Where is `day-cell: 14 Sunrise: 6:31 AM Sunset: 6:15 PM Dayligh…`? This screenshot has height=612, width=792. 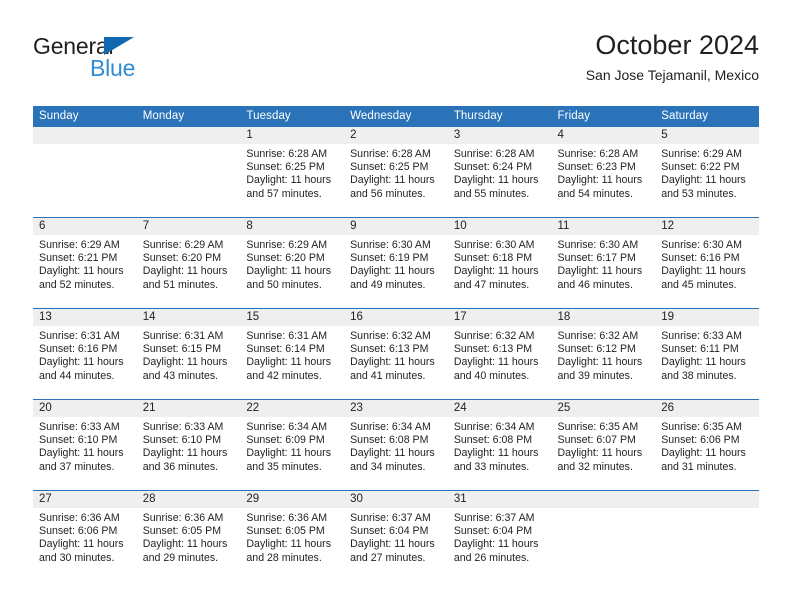
day-cell: 14 Sunrise: 6:31 AM Sunset: 6:15 PM Dayligh… is located at coordinates (188, 354).